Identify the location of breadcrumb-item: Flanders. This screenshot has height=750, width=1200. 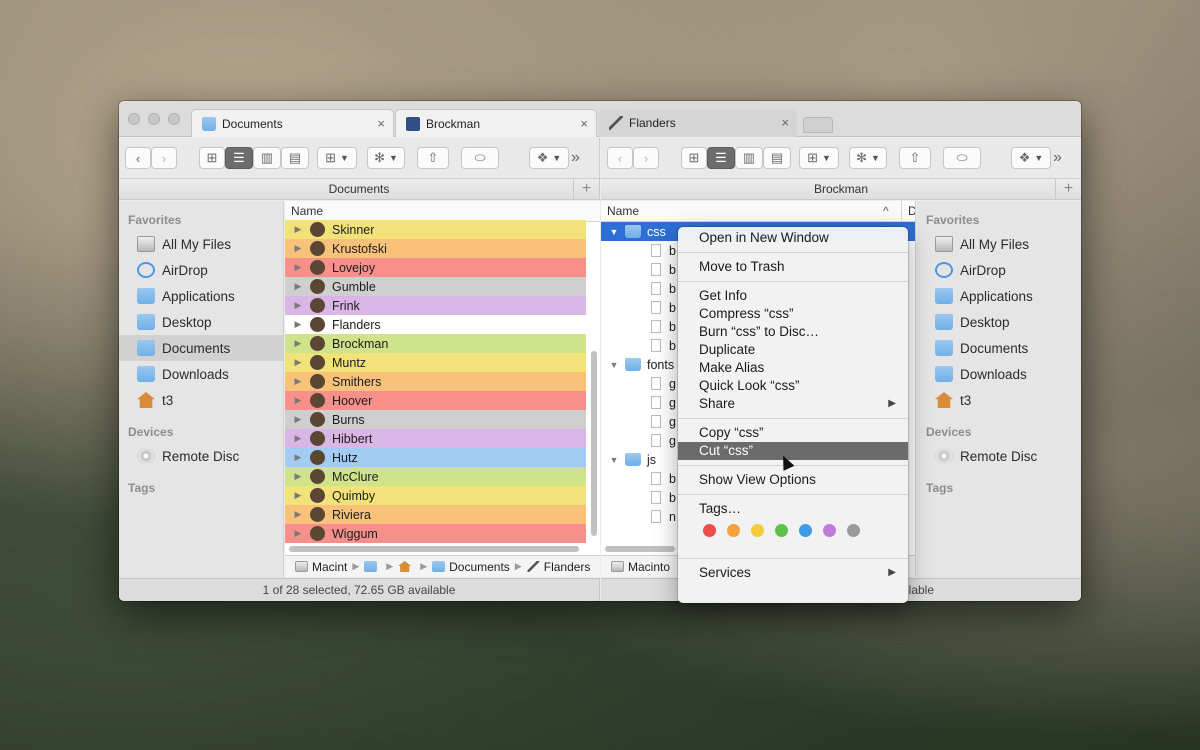
(567, 567).